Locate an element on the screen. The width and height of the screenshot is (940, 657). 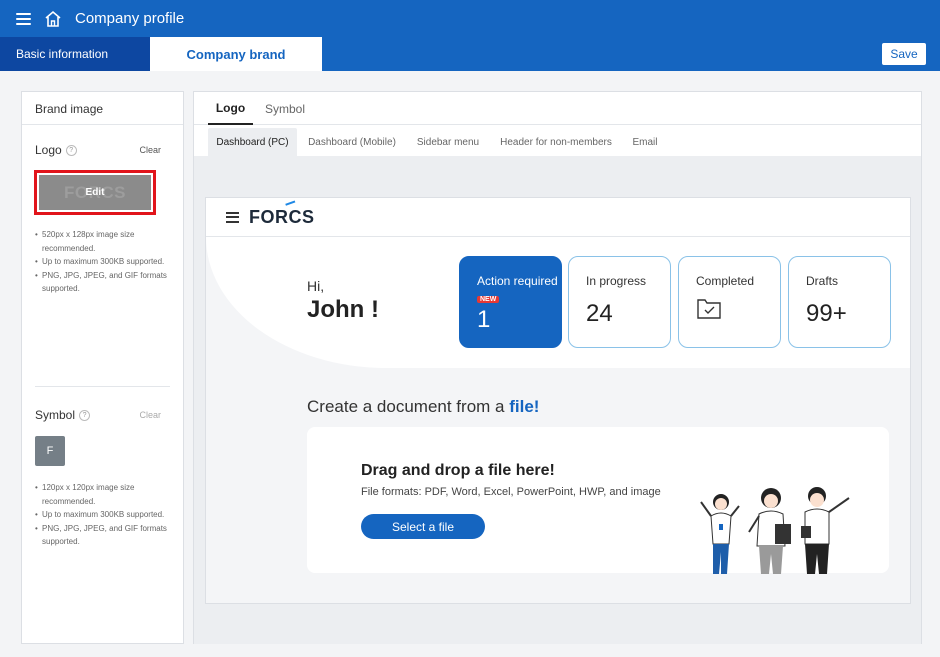
drop-title: Drag and drop a file here! is located at coordinates (458, 470).